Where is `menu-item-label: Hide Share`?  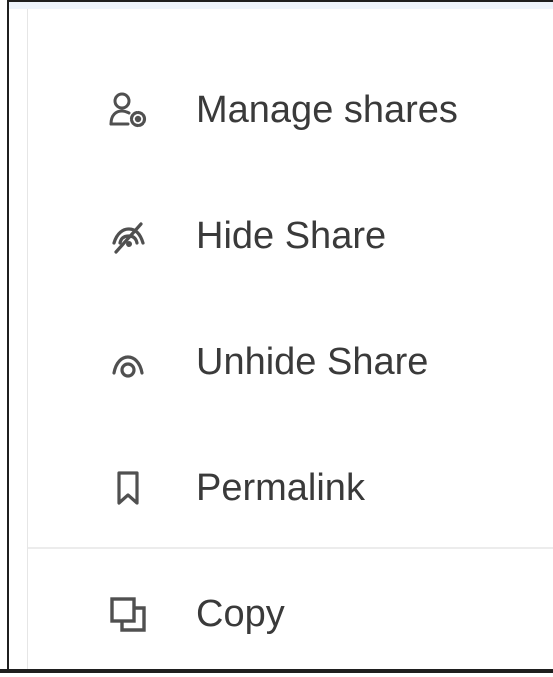
menu-item-label: Hide Share is located at coordinates (291, 236).